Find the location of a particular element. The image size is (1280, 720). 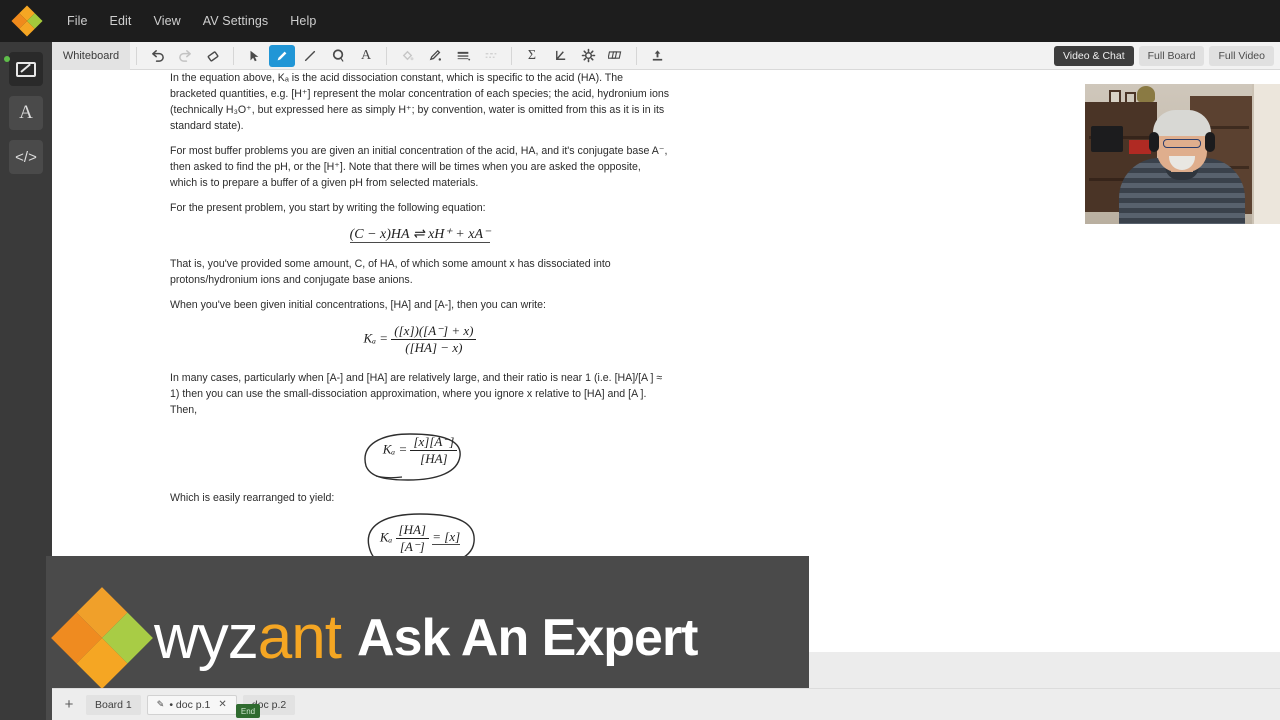

sidebar-item-whiteboard is located at coordinates (23, 69).